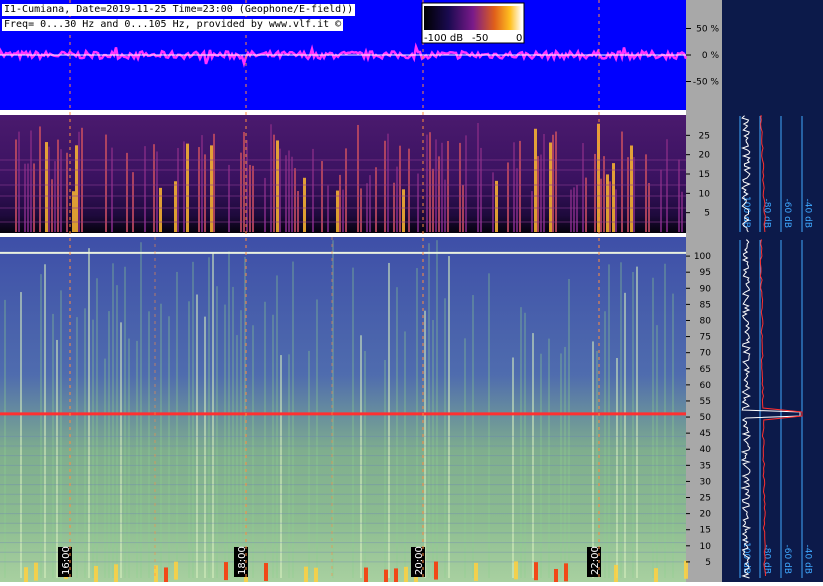 This screenshot has height=586, width=823. I want to click on spectrogram-high-y-tick: 15, so click(705, 531).